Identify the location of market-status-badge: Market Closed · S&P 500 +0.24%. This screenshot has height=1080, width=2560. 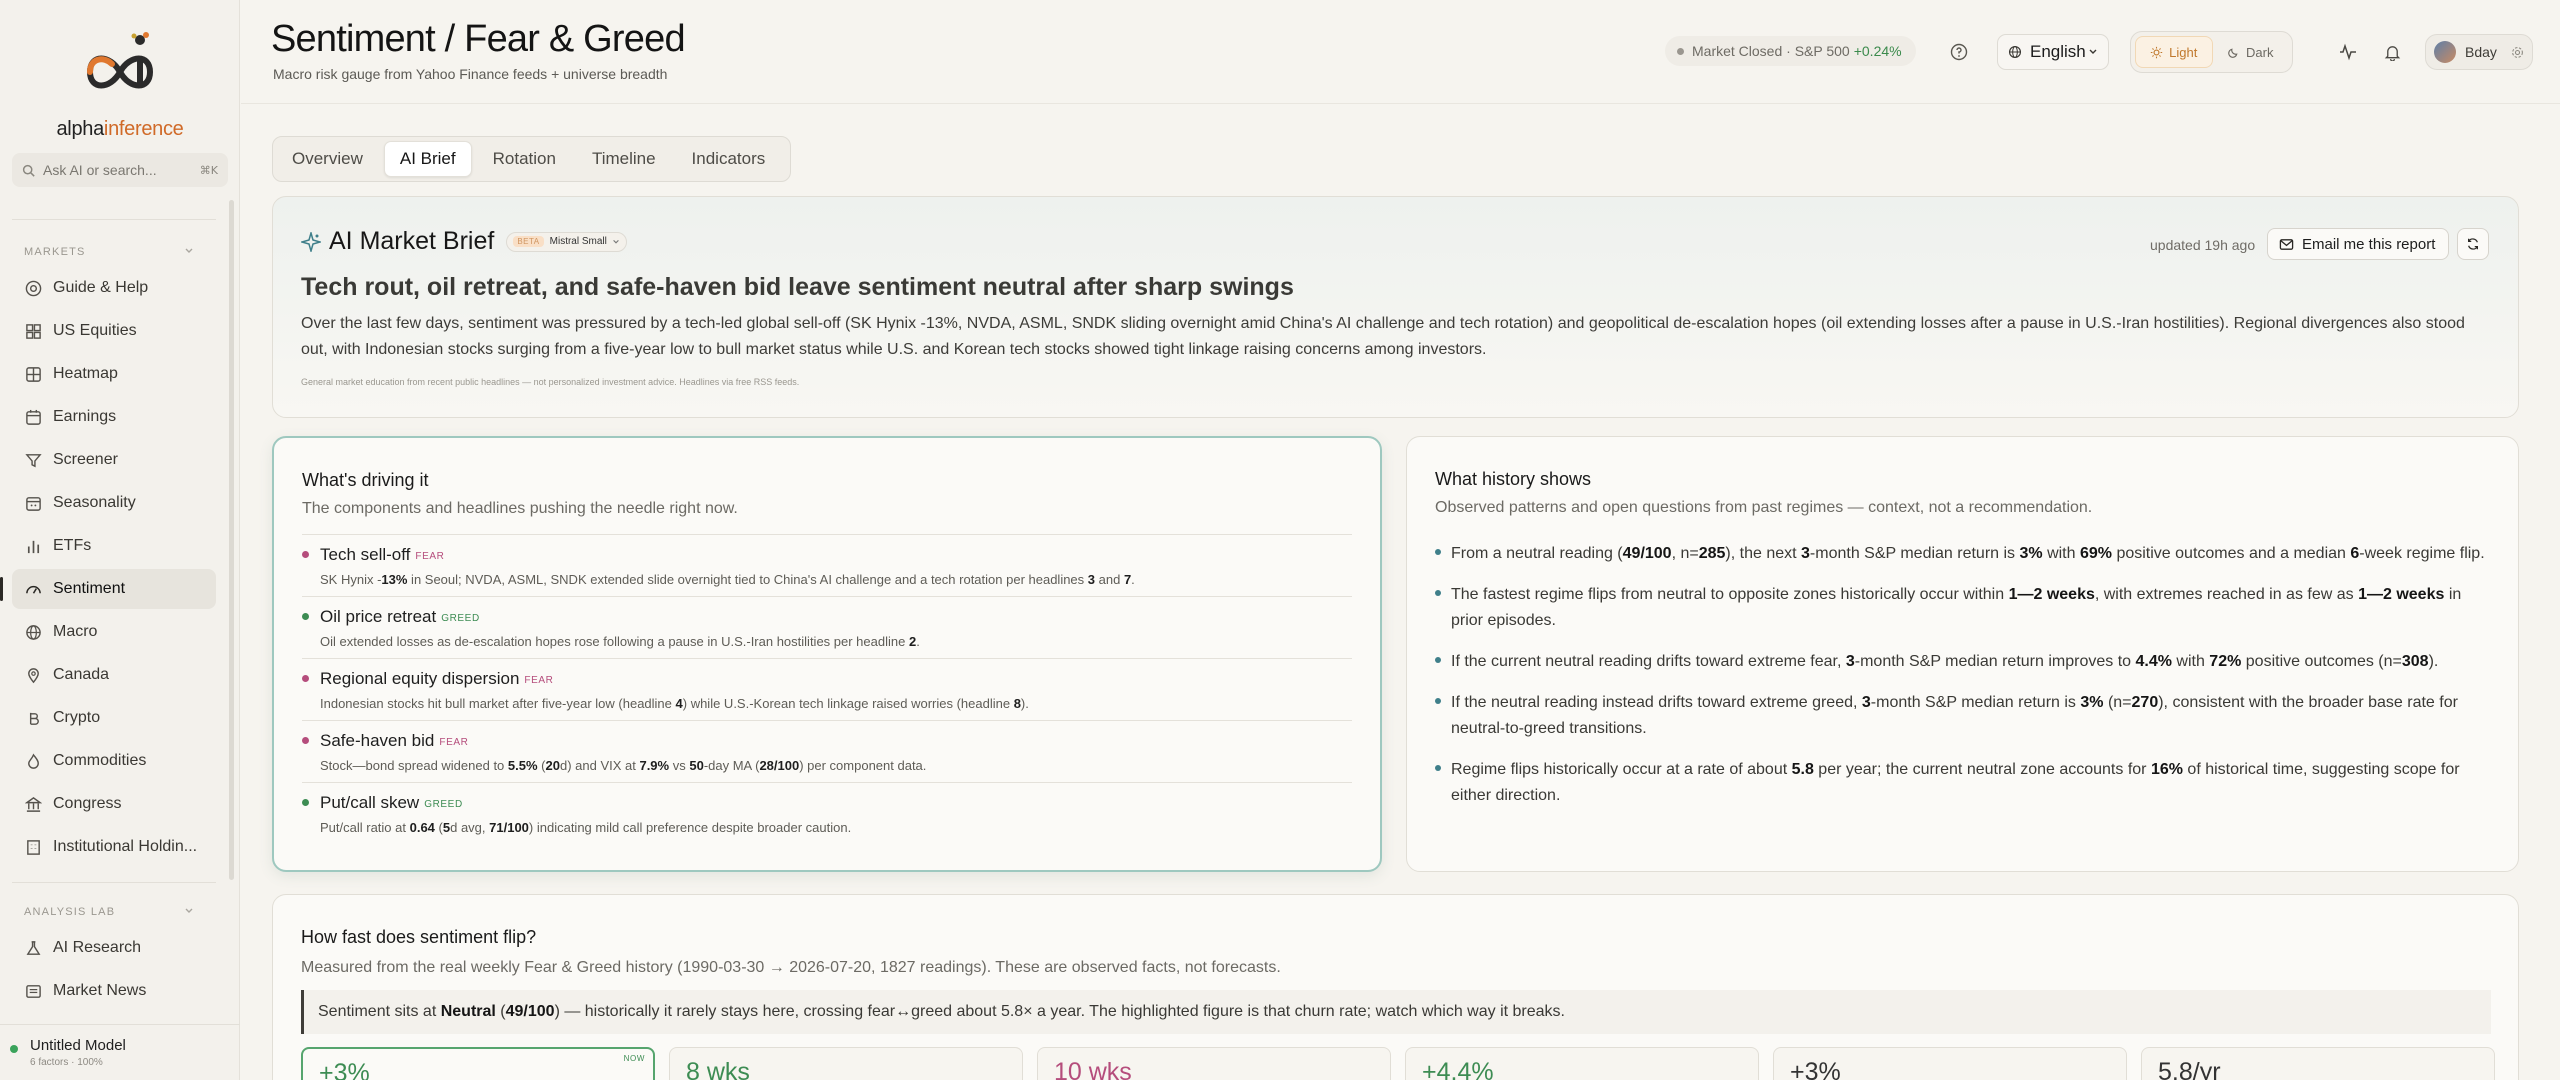
(1790, 51).